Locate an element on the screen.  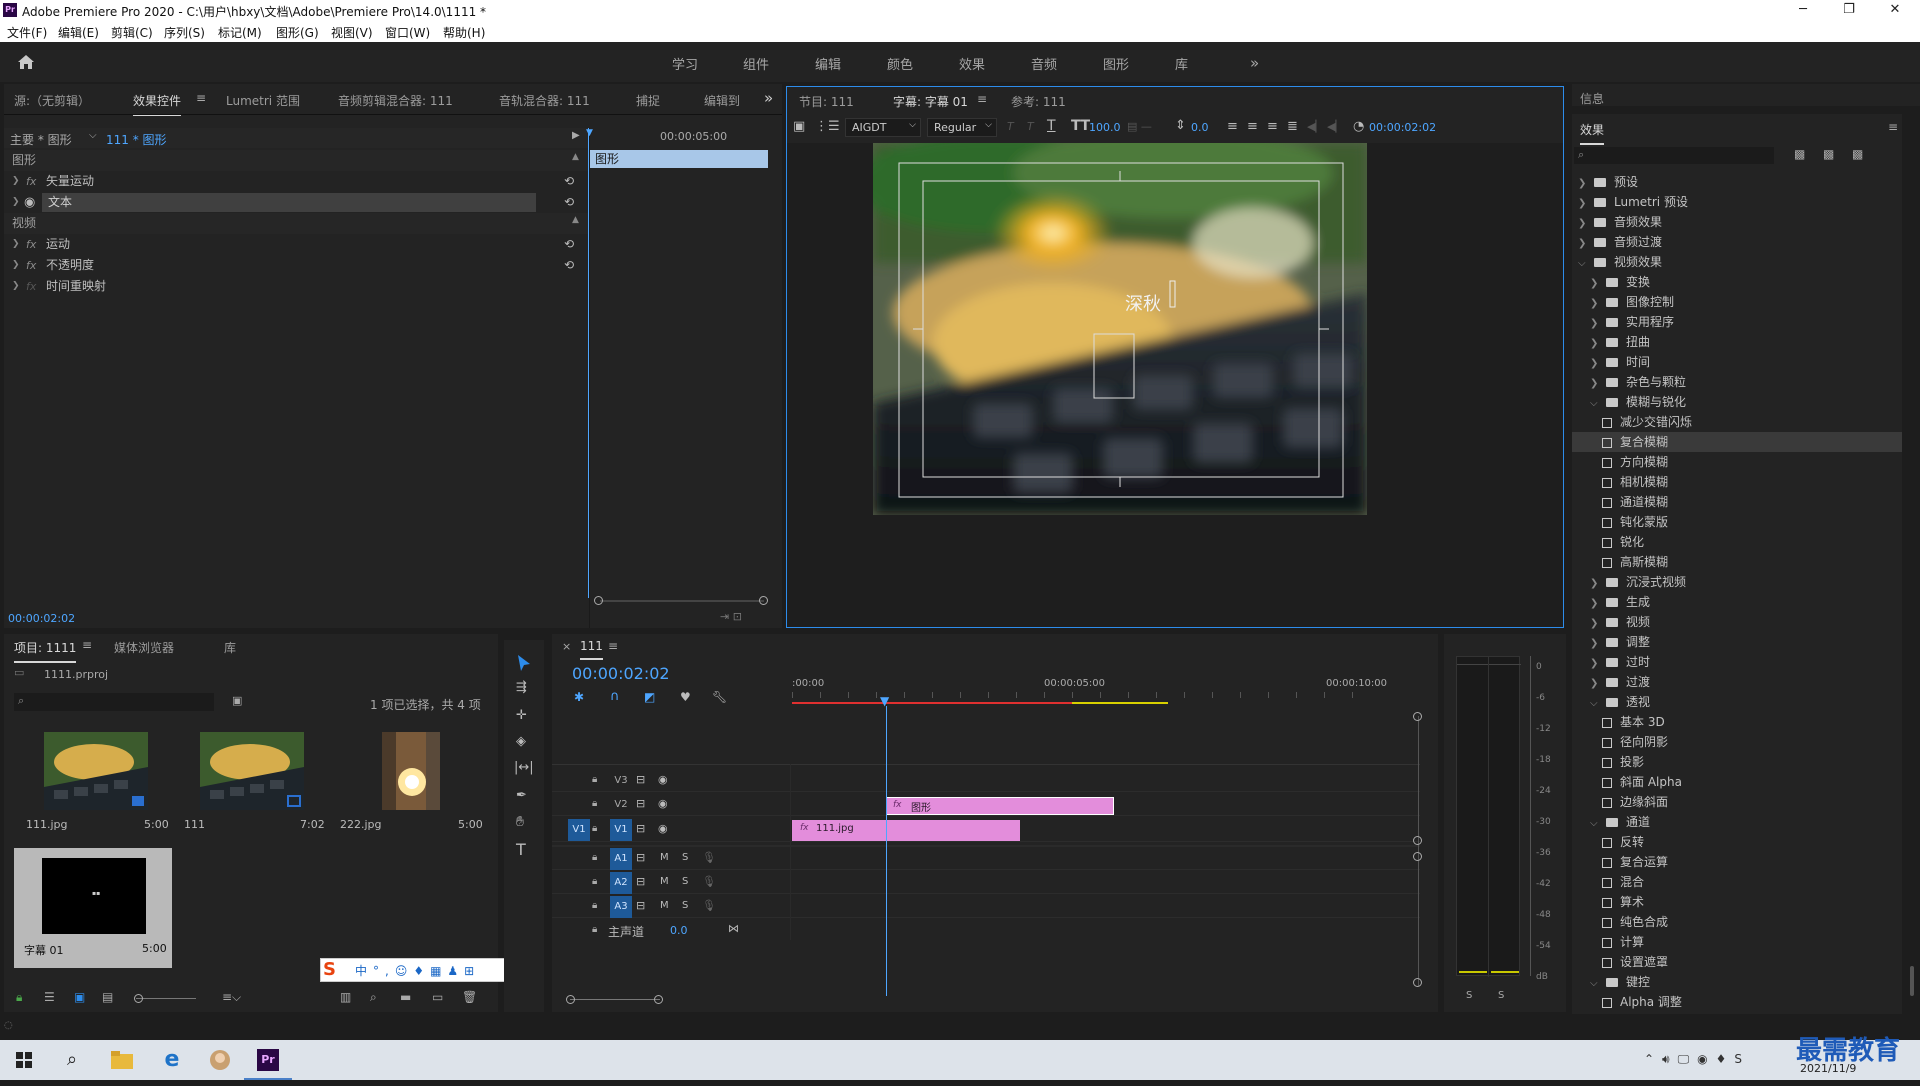
timeline-playhead is located at coordinates (886, 851).